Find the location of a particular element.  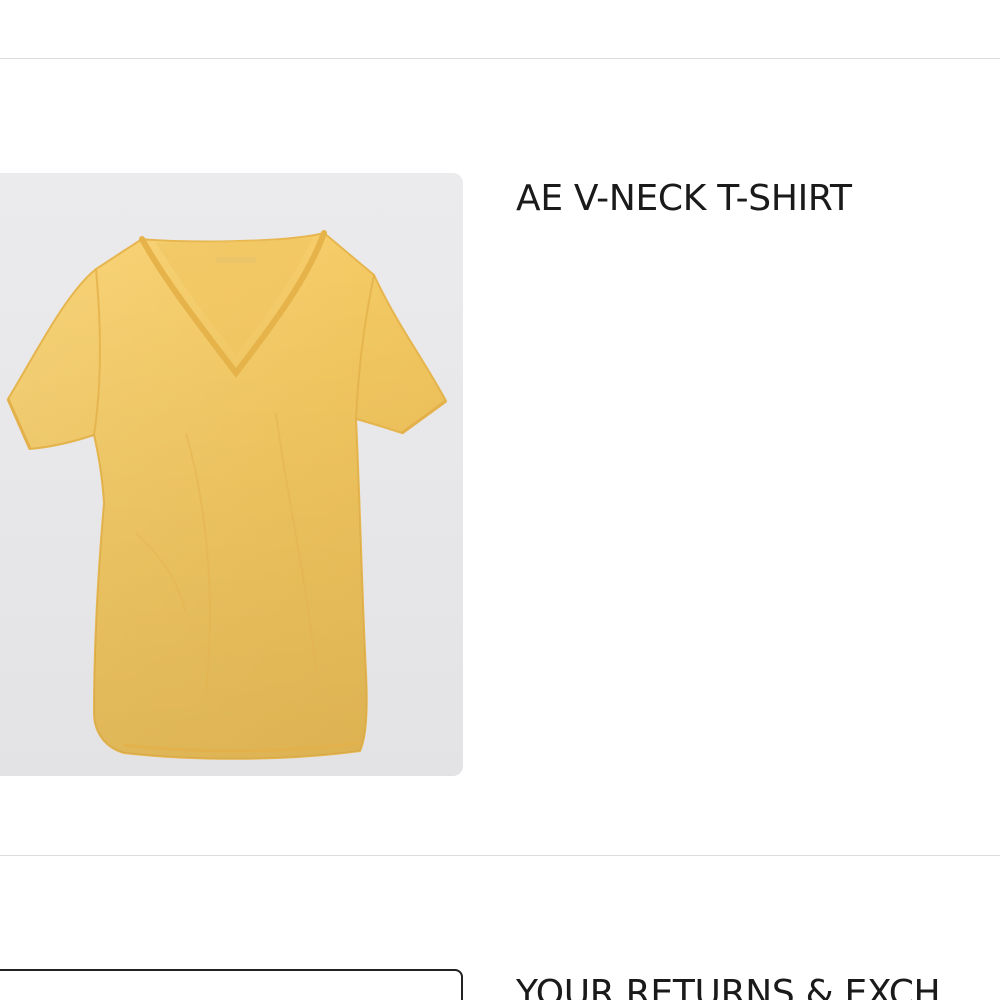

product-title: AE V-NECK T-SHIRT is located at coordinates (684, 198).